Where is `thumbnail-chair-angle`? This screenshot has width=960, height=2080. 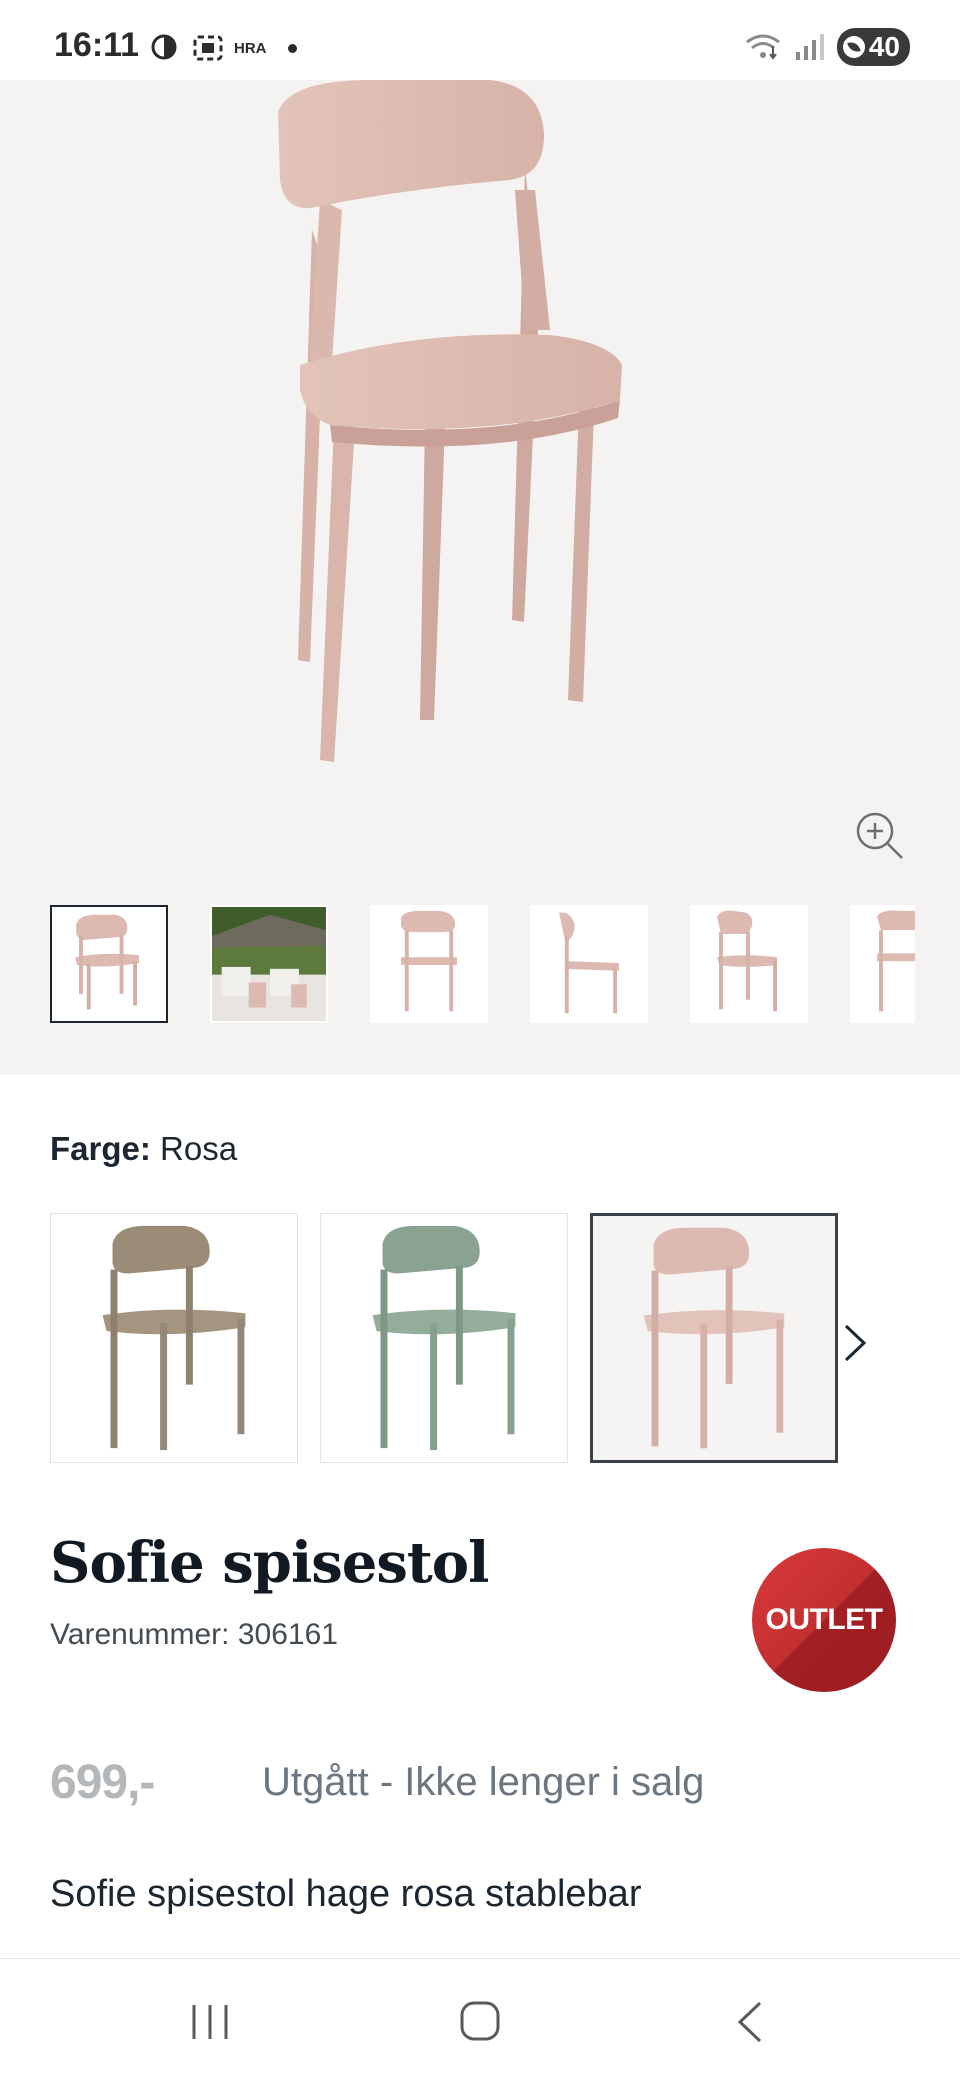
thumbnail-chair-angle is located at coordinates (749, 964).